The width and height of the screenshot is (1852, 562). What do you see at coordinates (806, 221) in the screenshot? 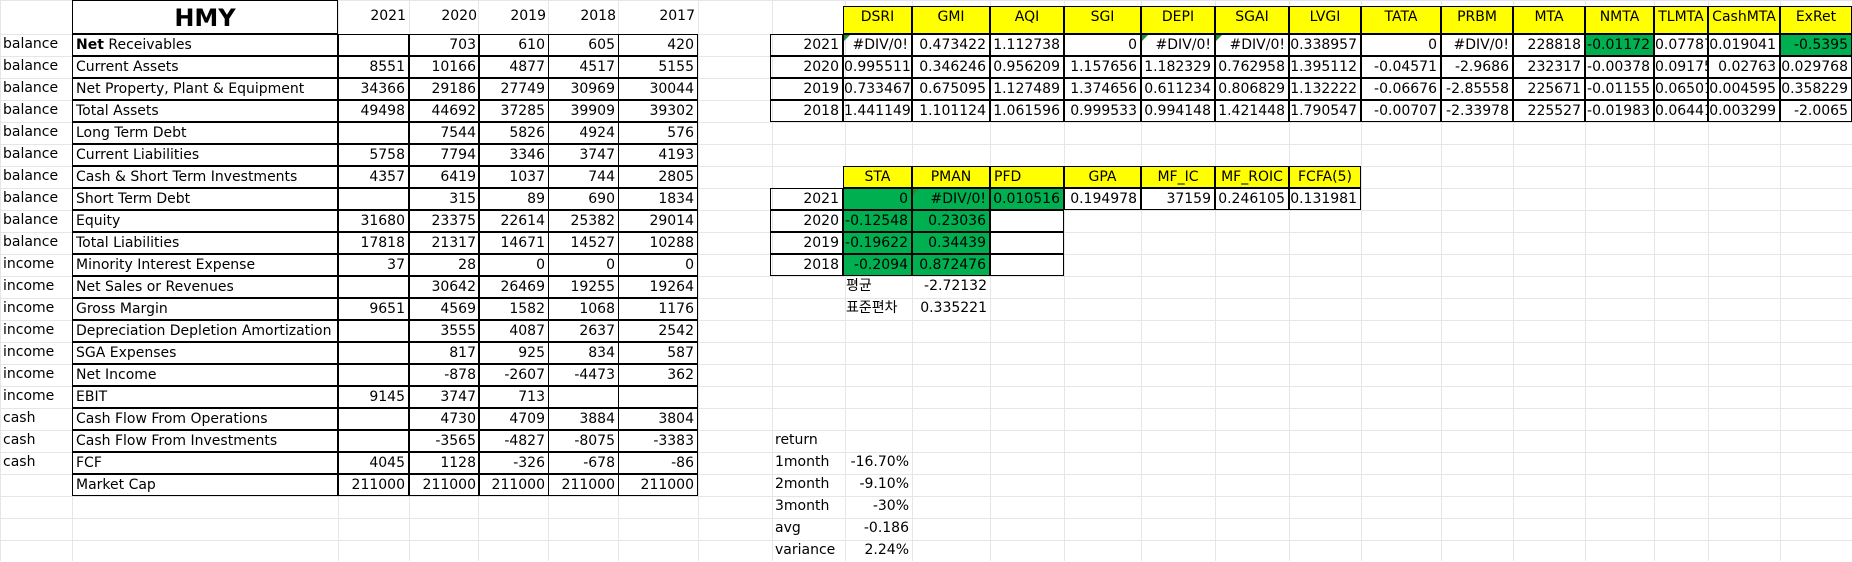
I see `second-year: 2020` at bounding box center [806, 221].